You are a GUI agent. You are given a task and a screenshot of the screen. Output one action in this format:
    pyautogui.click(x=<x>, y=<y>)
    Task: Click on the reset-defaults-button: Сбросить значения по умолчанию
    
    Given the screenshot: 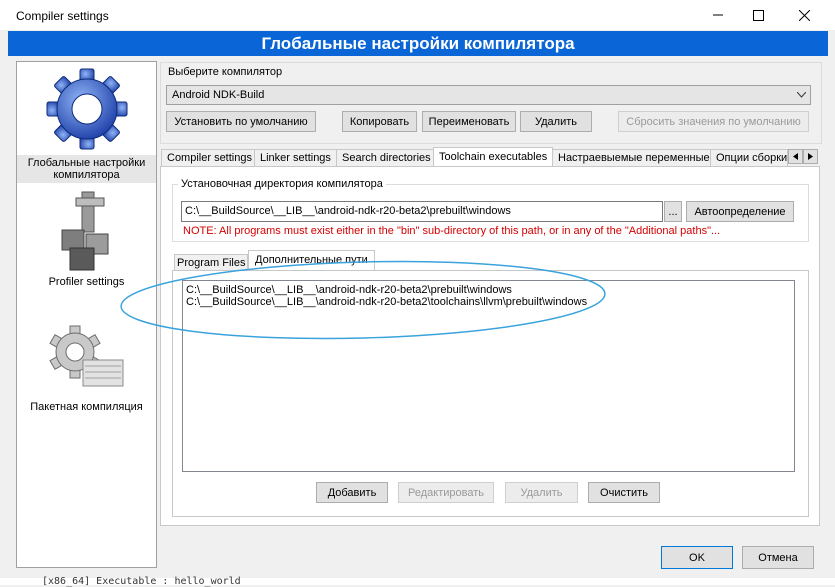 What is the action you would take?
    pyautogui.click(x=713, y=121)
    